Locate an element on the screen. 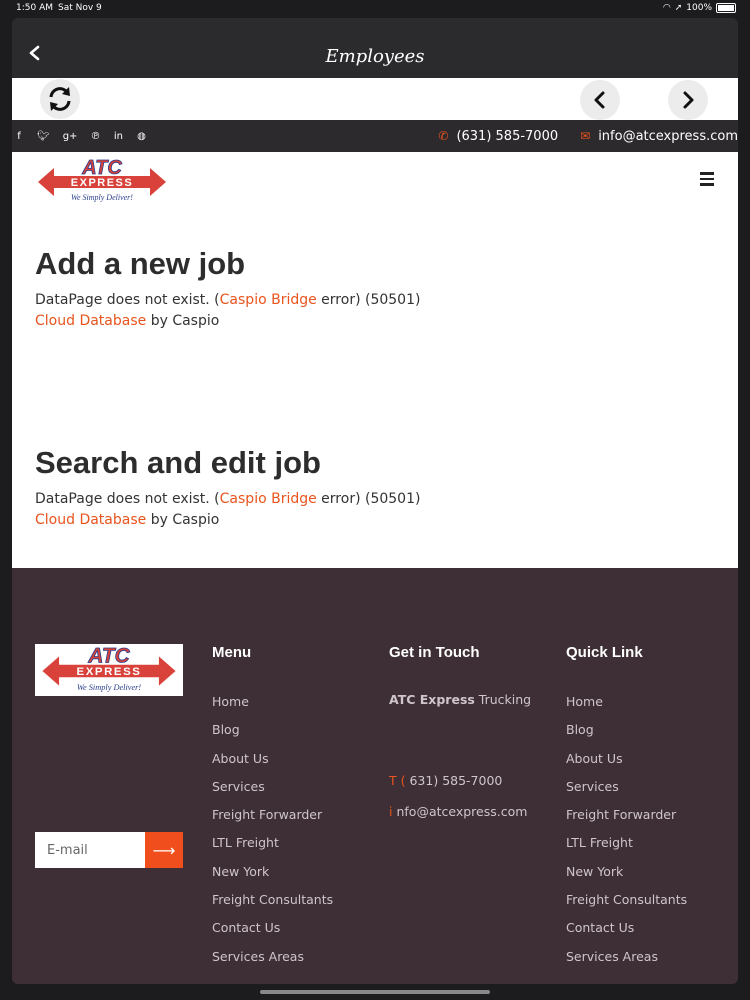 This screenshot has width=750, height=1000. hamburger-menu-icon is located at coordinates (707, 180).